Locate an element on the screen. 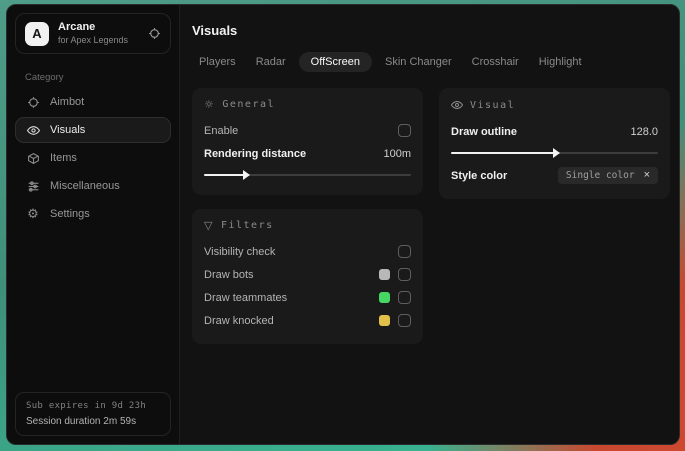 The width and height of the screenshot is (685, 451). draw-outline-value: 128.0 is located at coordinates (644, 131).